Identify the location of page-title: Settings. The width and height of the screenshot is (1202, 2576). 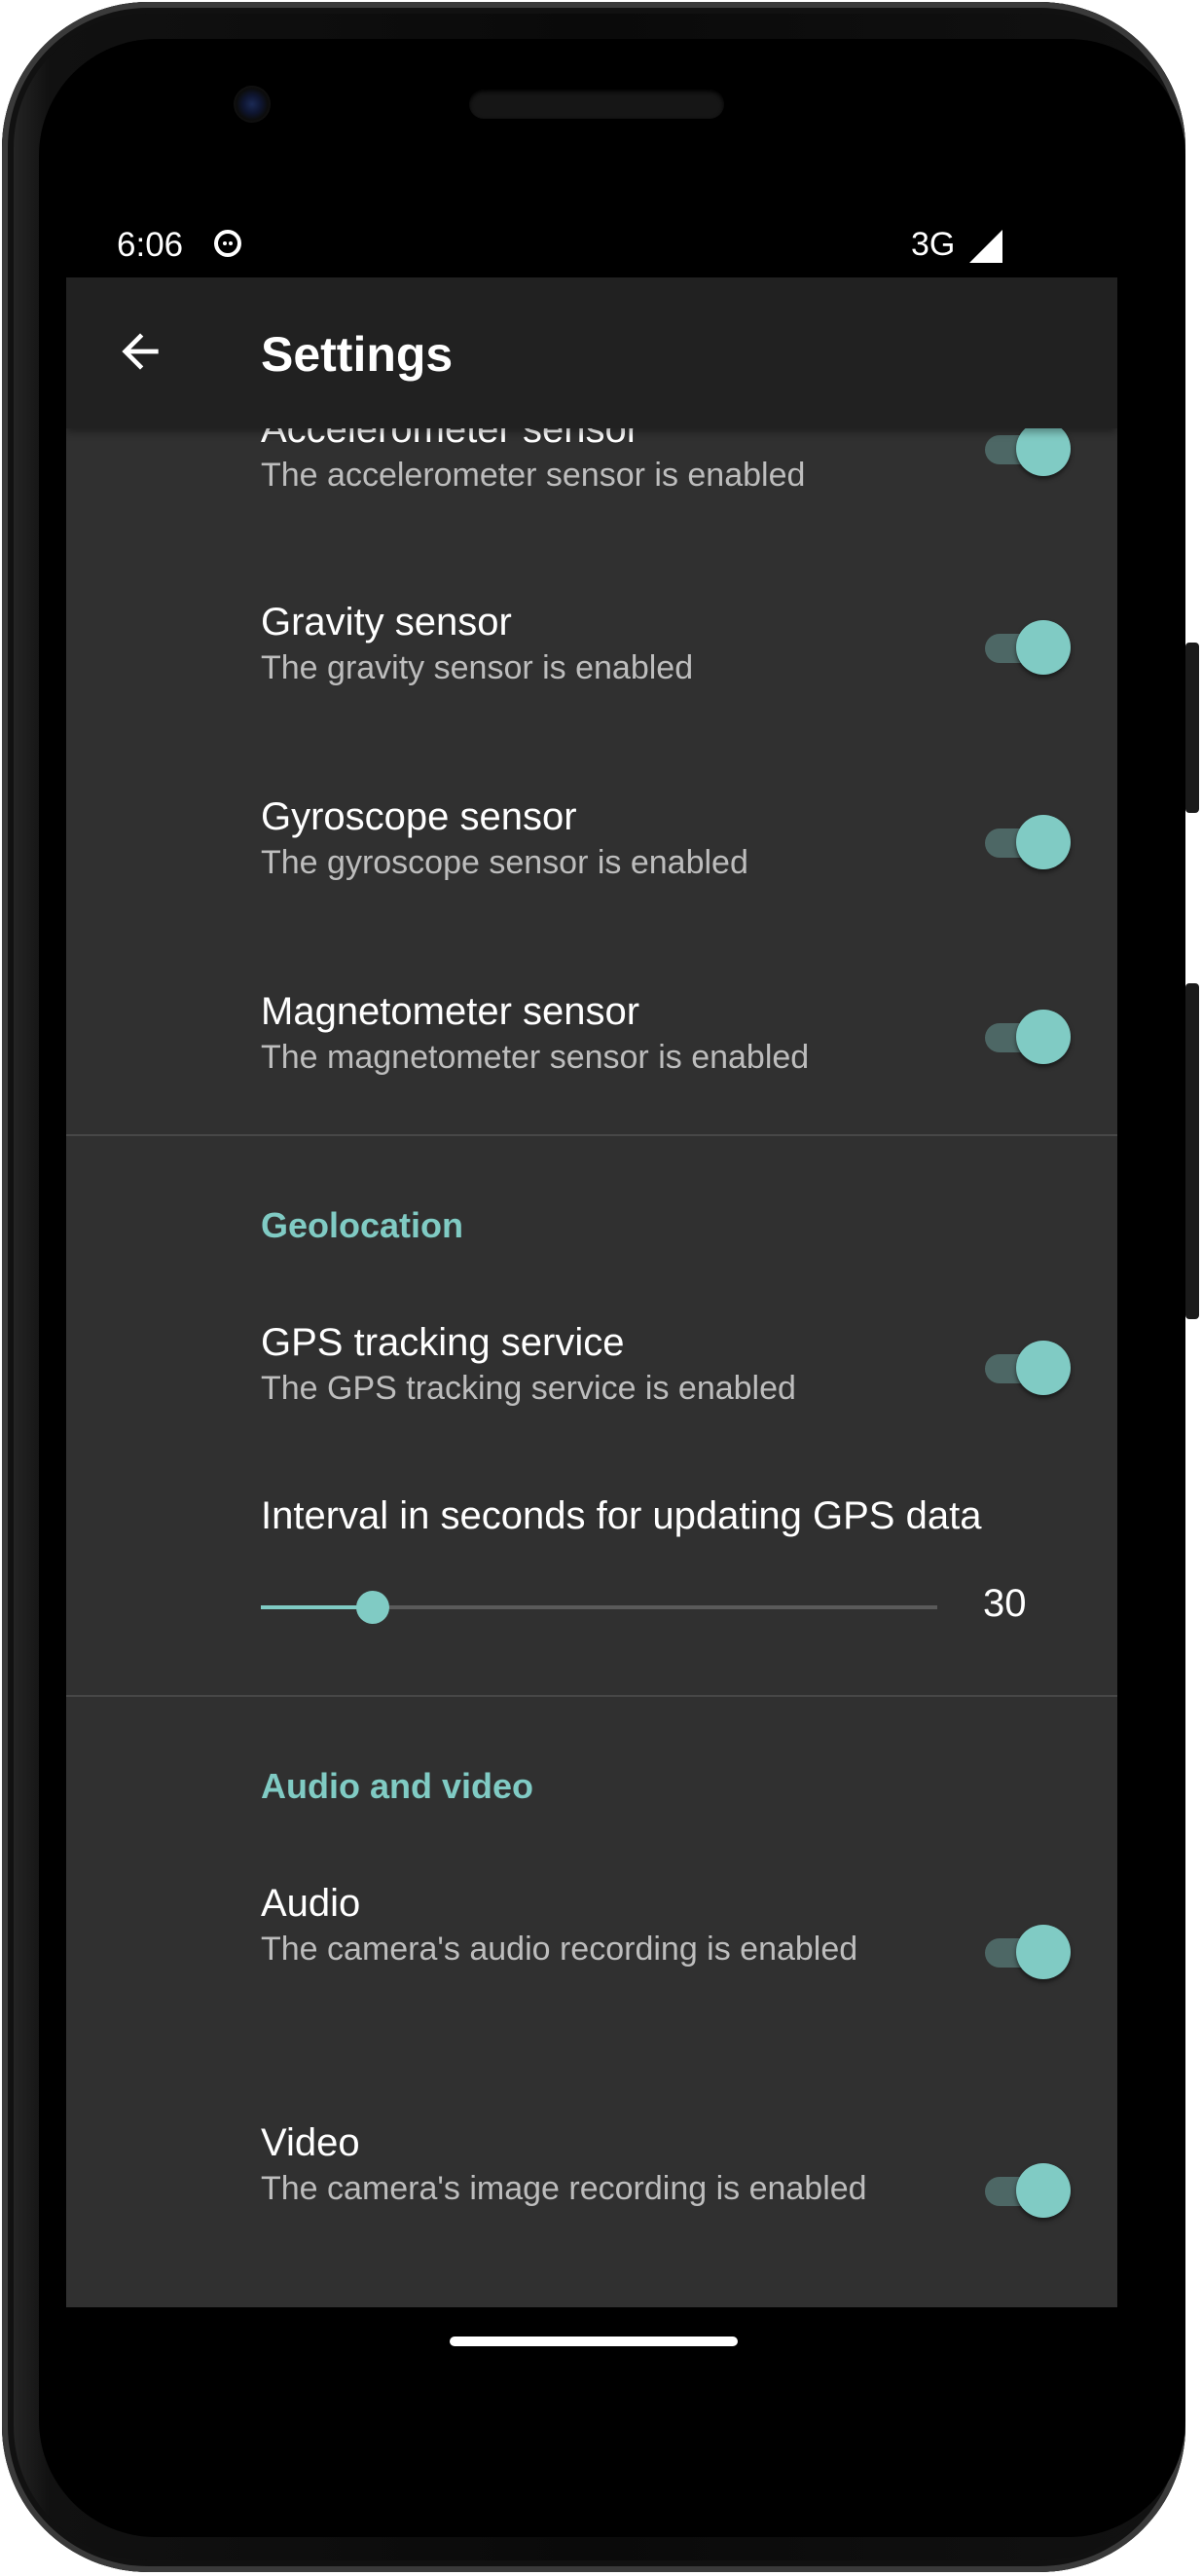
(357, 354).